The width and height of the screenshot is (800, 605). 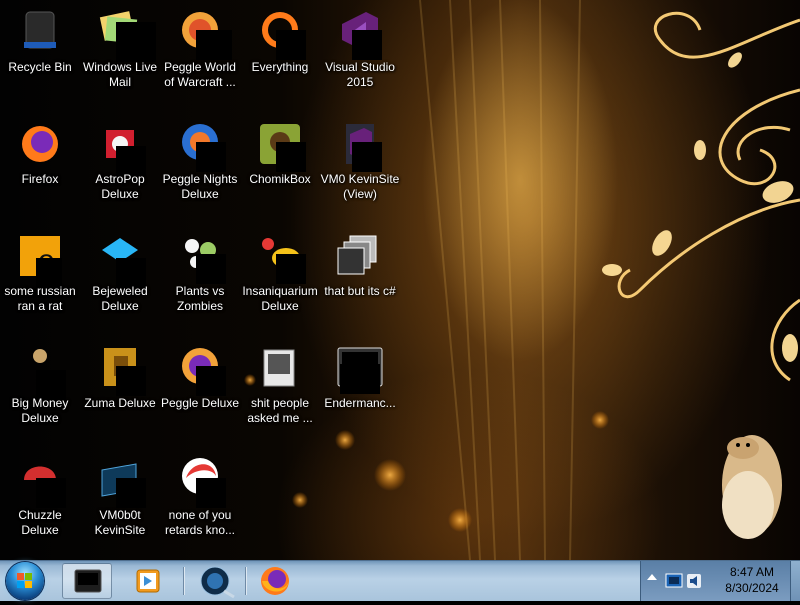 What do you see at coordinates (120, 403) in the screenshot?
I see `desktop-icon-label: Zuma Deluxe` at bounding box center [120, 403].